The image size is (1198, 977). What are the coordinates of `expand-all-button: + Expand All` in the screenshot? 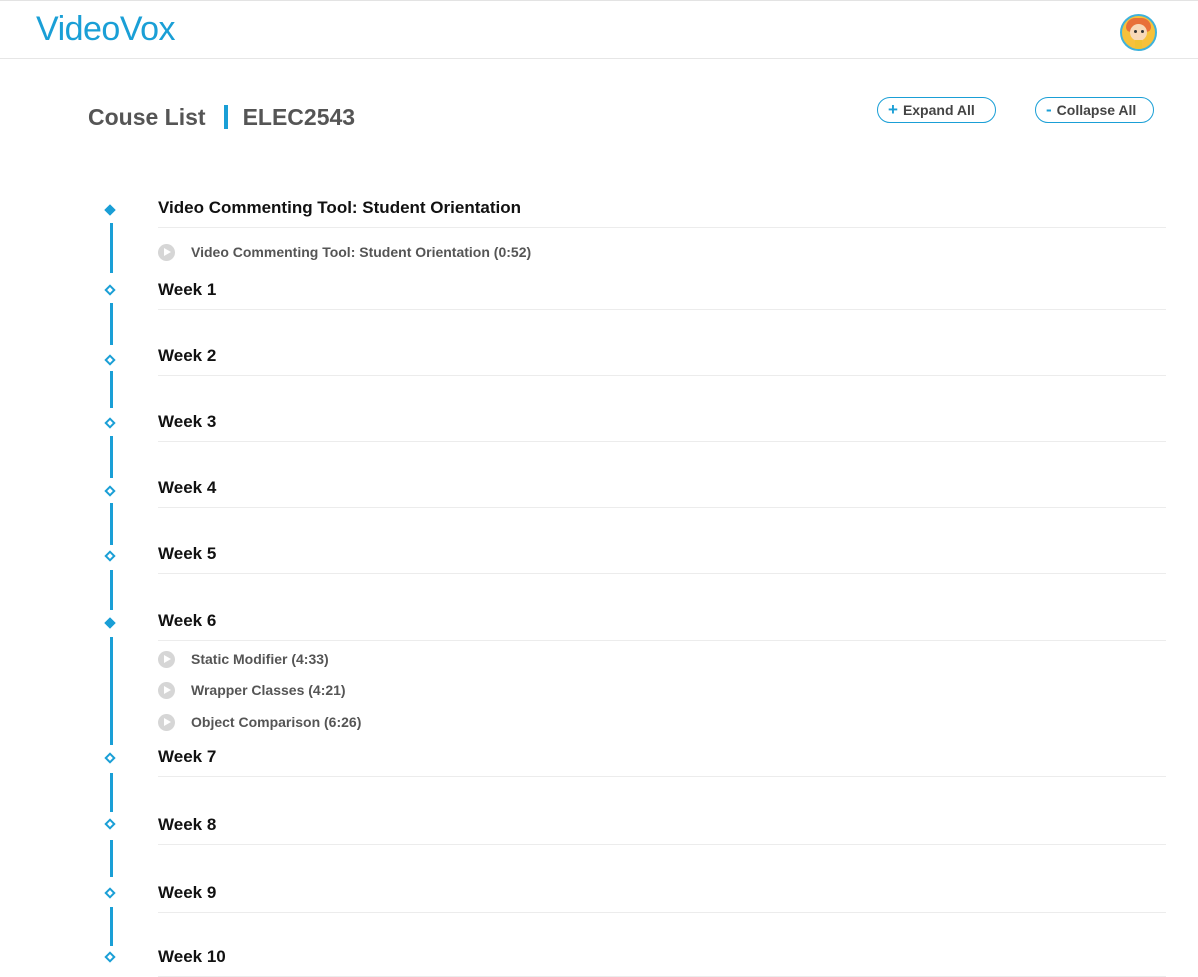 It's located at (936, 110).